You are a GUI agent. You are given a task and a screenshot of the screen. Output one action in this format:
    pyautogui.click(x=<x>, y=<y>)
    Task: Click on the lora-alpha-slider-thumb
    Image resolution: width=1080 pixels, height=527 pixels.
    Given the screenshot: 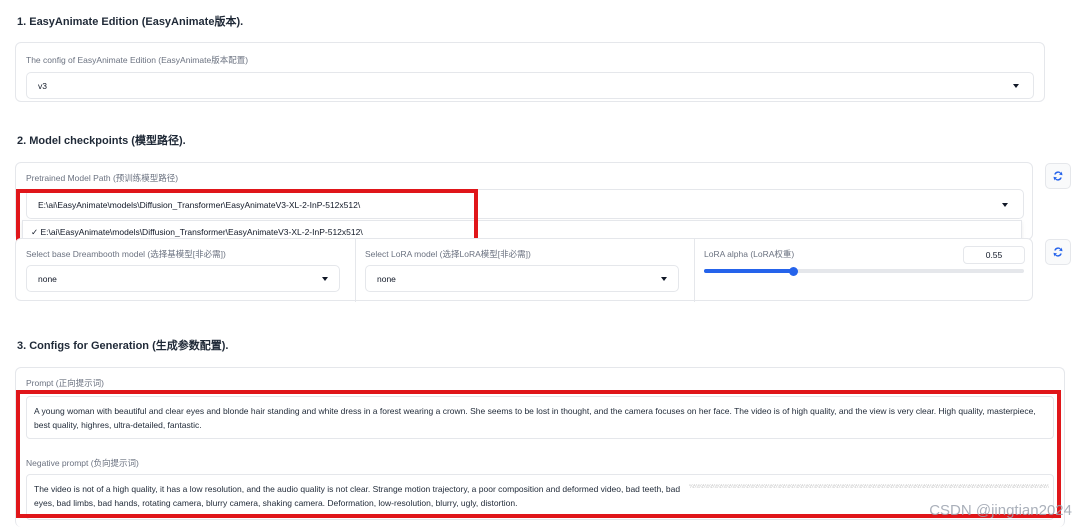 What is the action you would take?
    pyautogui.click(x=794, y=271)
    